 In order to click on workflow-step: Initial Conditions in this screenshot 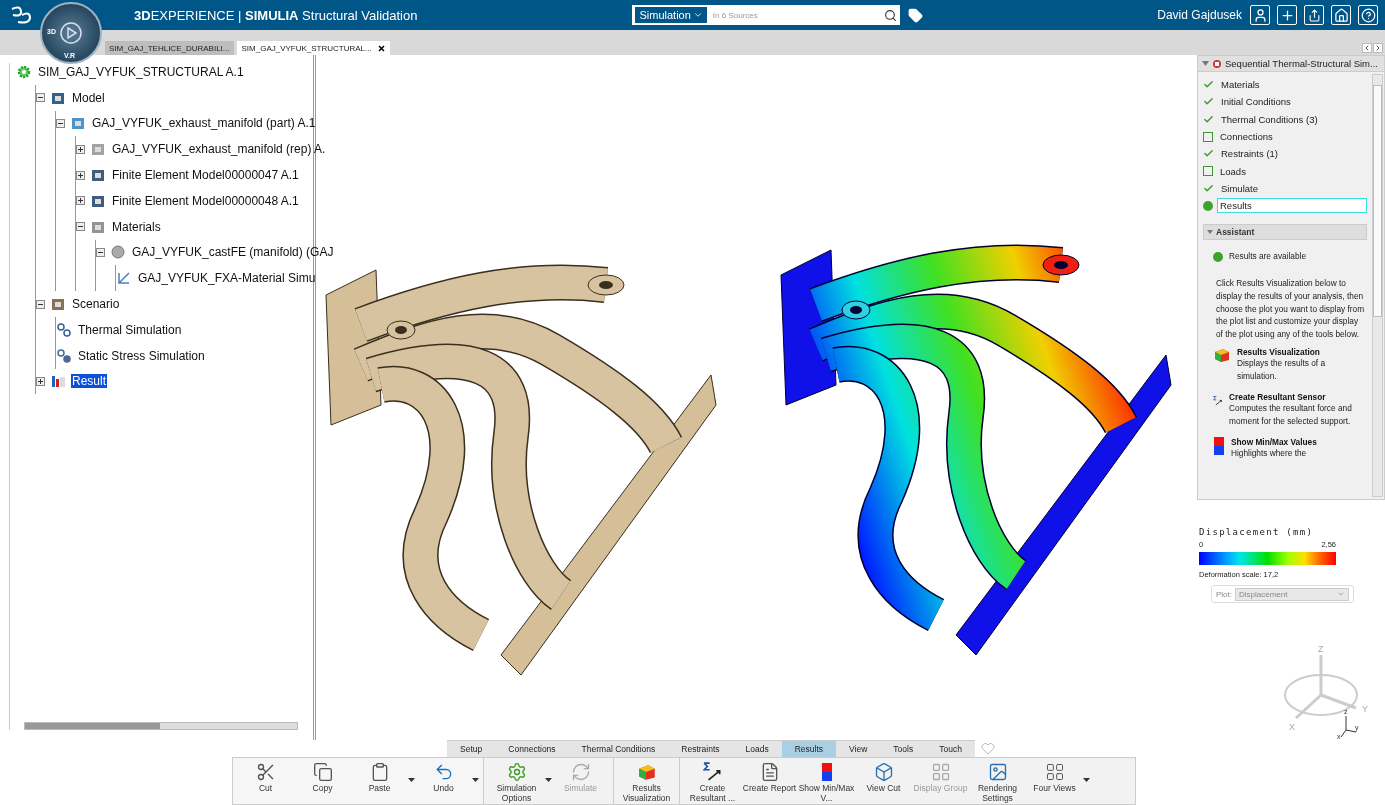, I will do `click(1292, 102)`.